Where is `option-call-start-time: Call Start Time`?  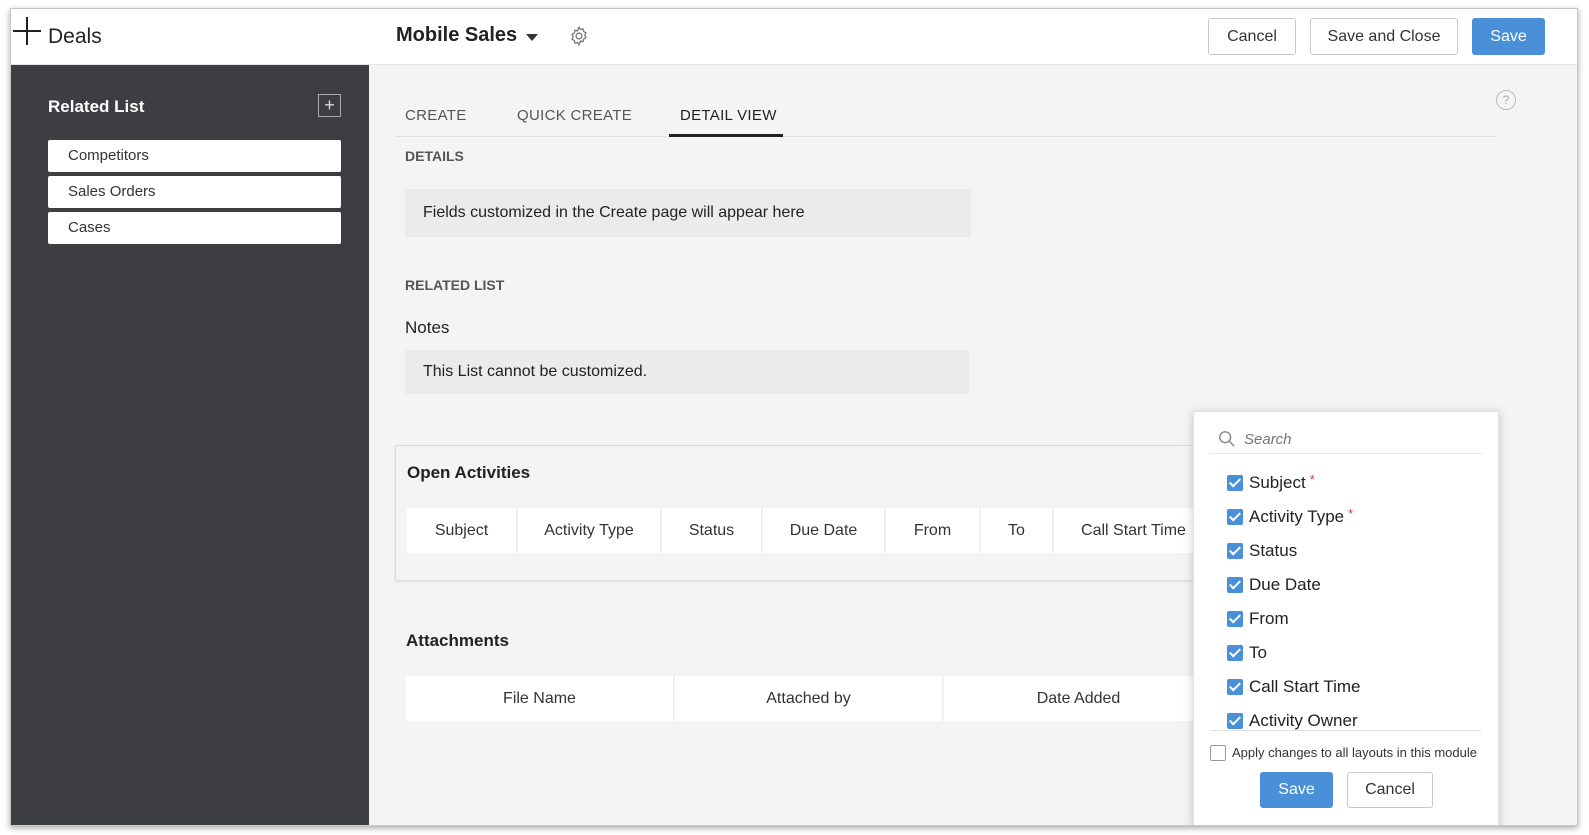
option-call-start-time: Call Start Time is located at coordinates (1293, 687).